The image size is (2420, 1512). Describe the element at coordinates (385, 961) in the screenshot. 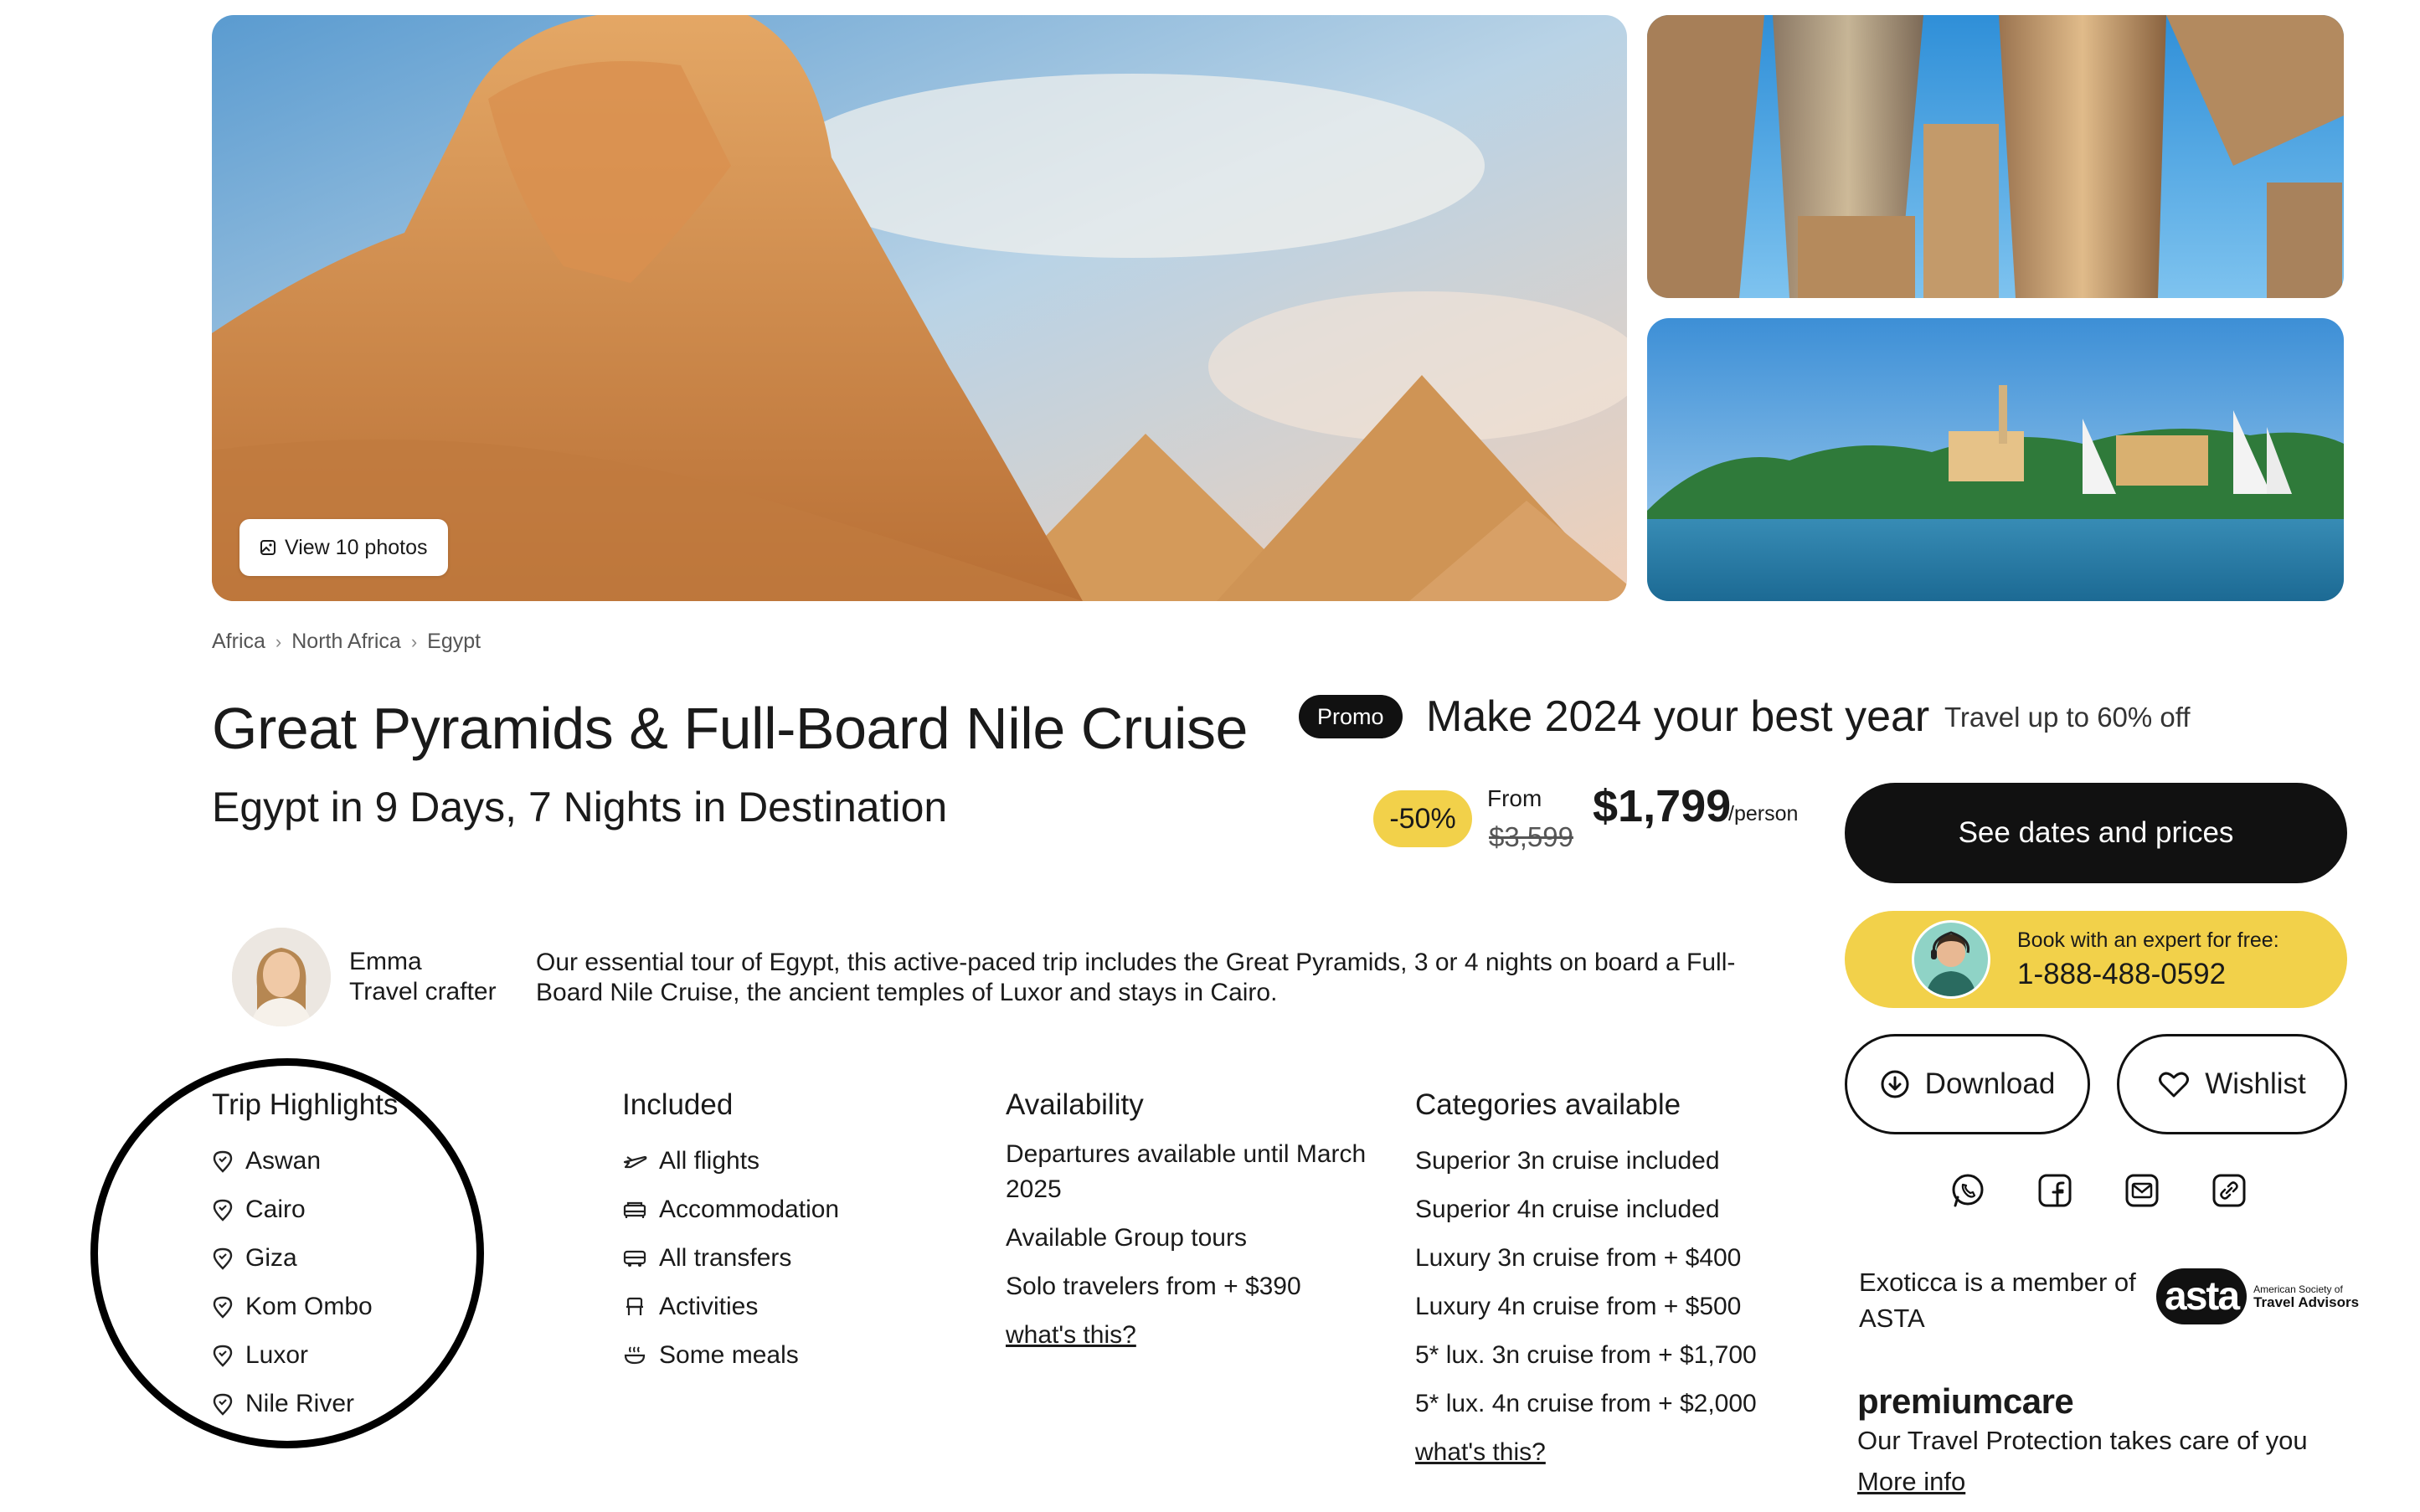

I see `crafter-name: Emma` at that location.